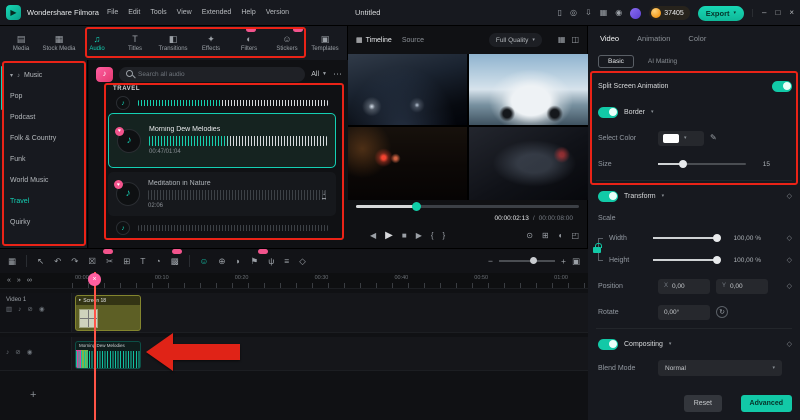  What do you see at coordinates (702, 163) in the screenshot?
I see `size-slider` at bounding box center [702, 163].